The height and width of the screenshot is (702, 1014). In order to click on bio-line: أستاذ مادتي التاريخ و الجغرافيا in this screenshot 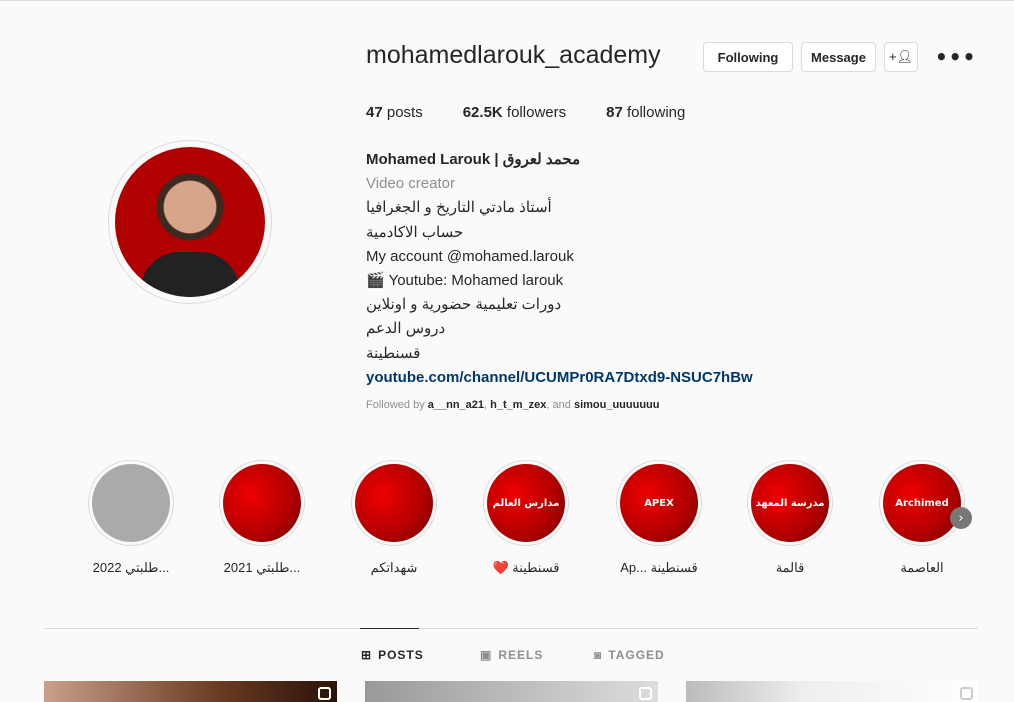, I will do `click(459, 208)`.